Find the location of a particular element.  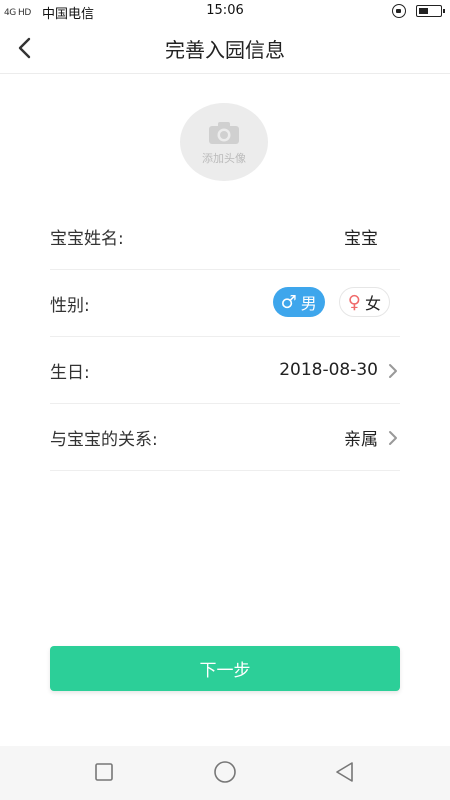

gender-female-option: ♀ 女 is located at coordinates (364, 302).